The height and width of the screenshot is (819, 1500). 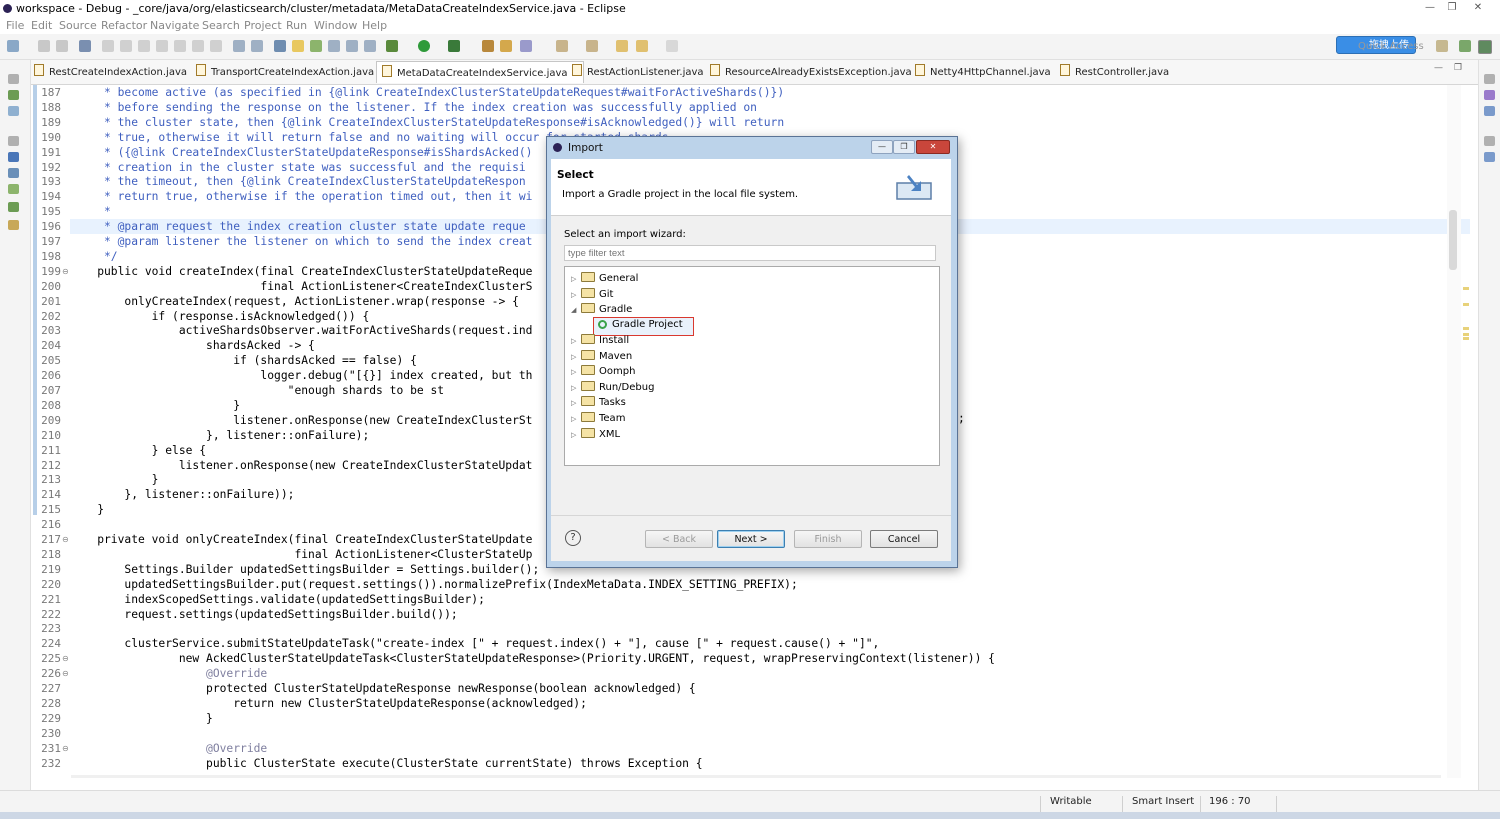 I want to click on tree-item-gradle: ◢ Gradle, so click(x=601, y=310).